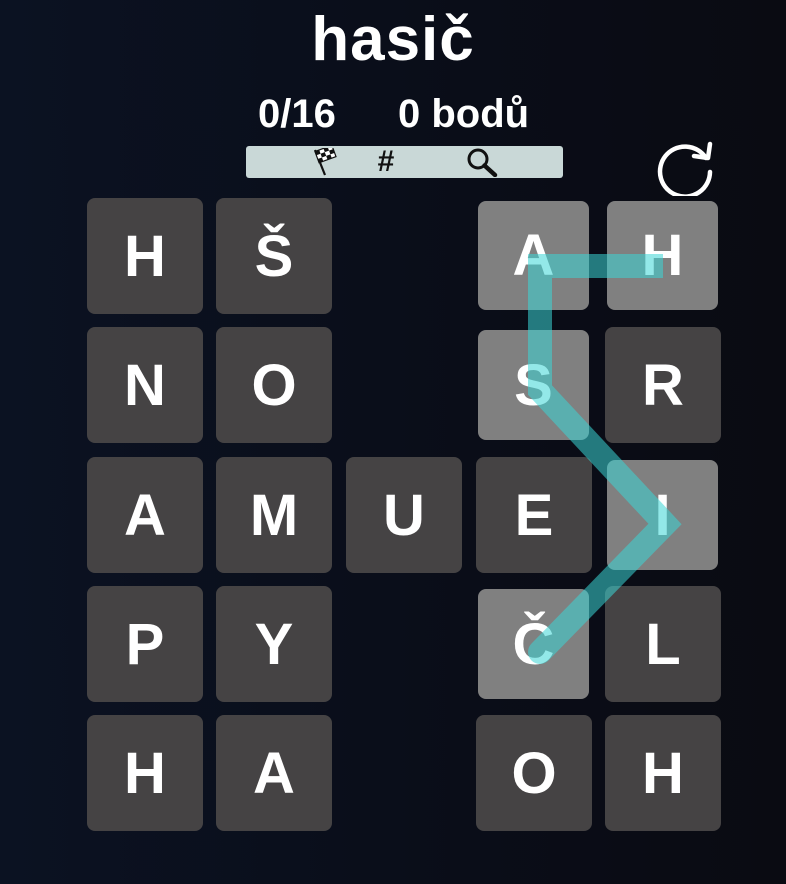 This screenshot has width=786, height=884. What do you see at coordinates (145, 644) in the screenshot?
I see `letter-tile: P` at bounding box center [145, 644].